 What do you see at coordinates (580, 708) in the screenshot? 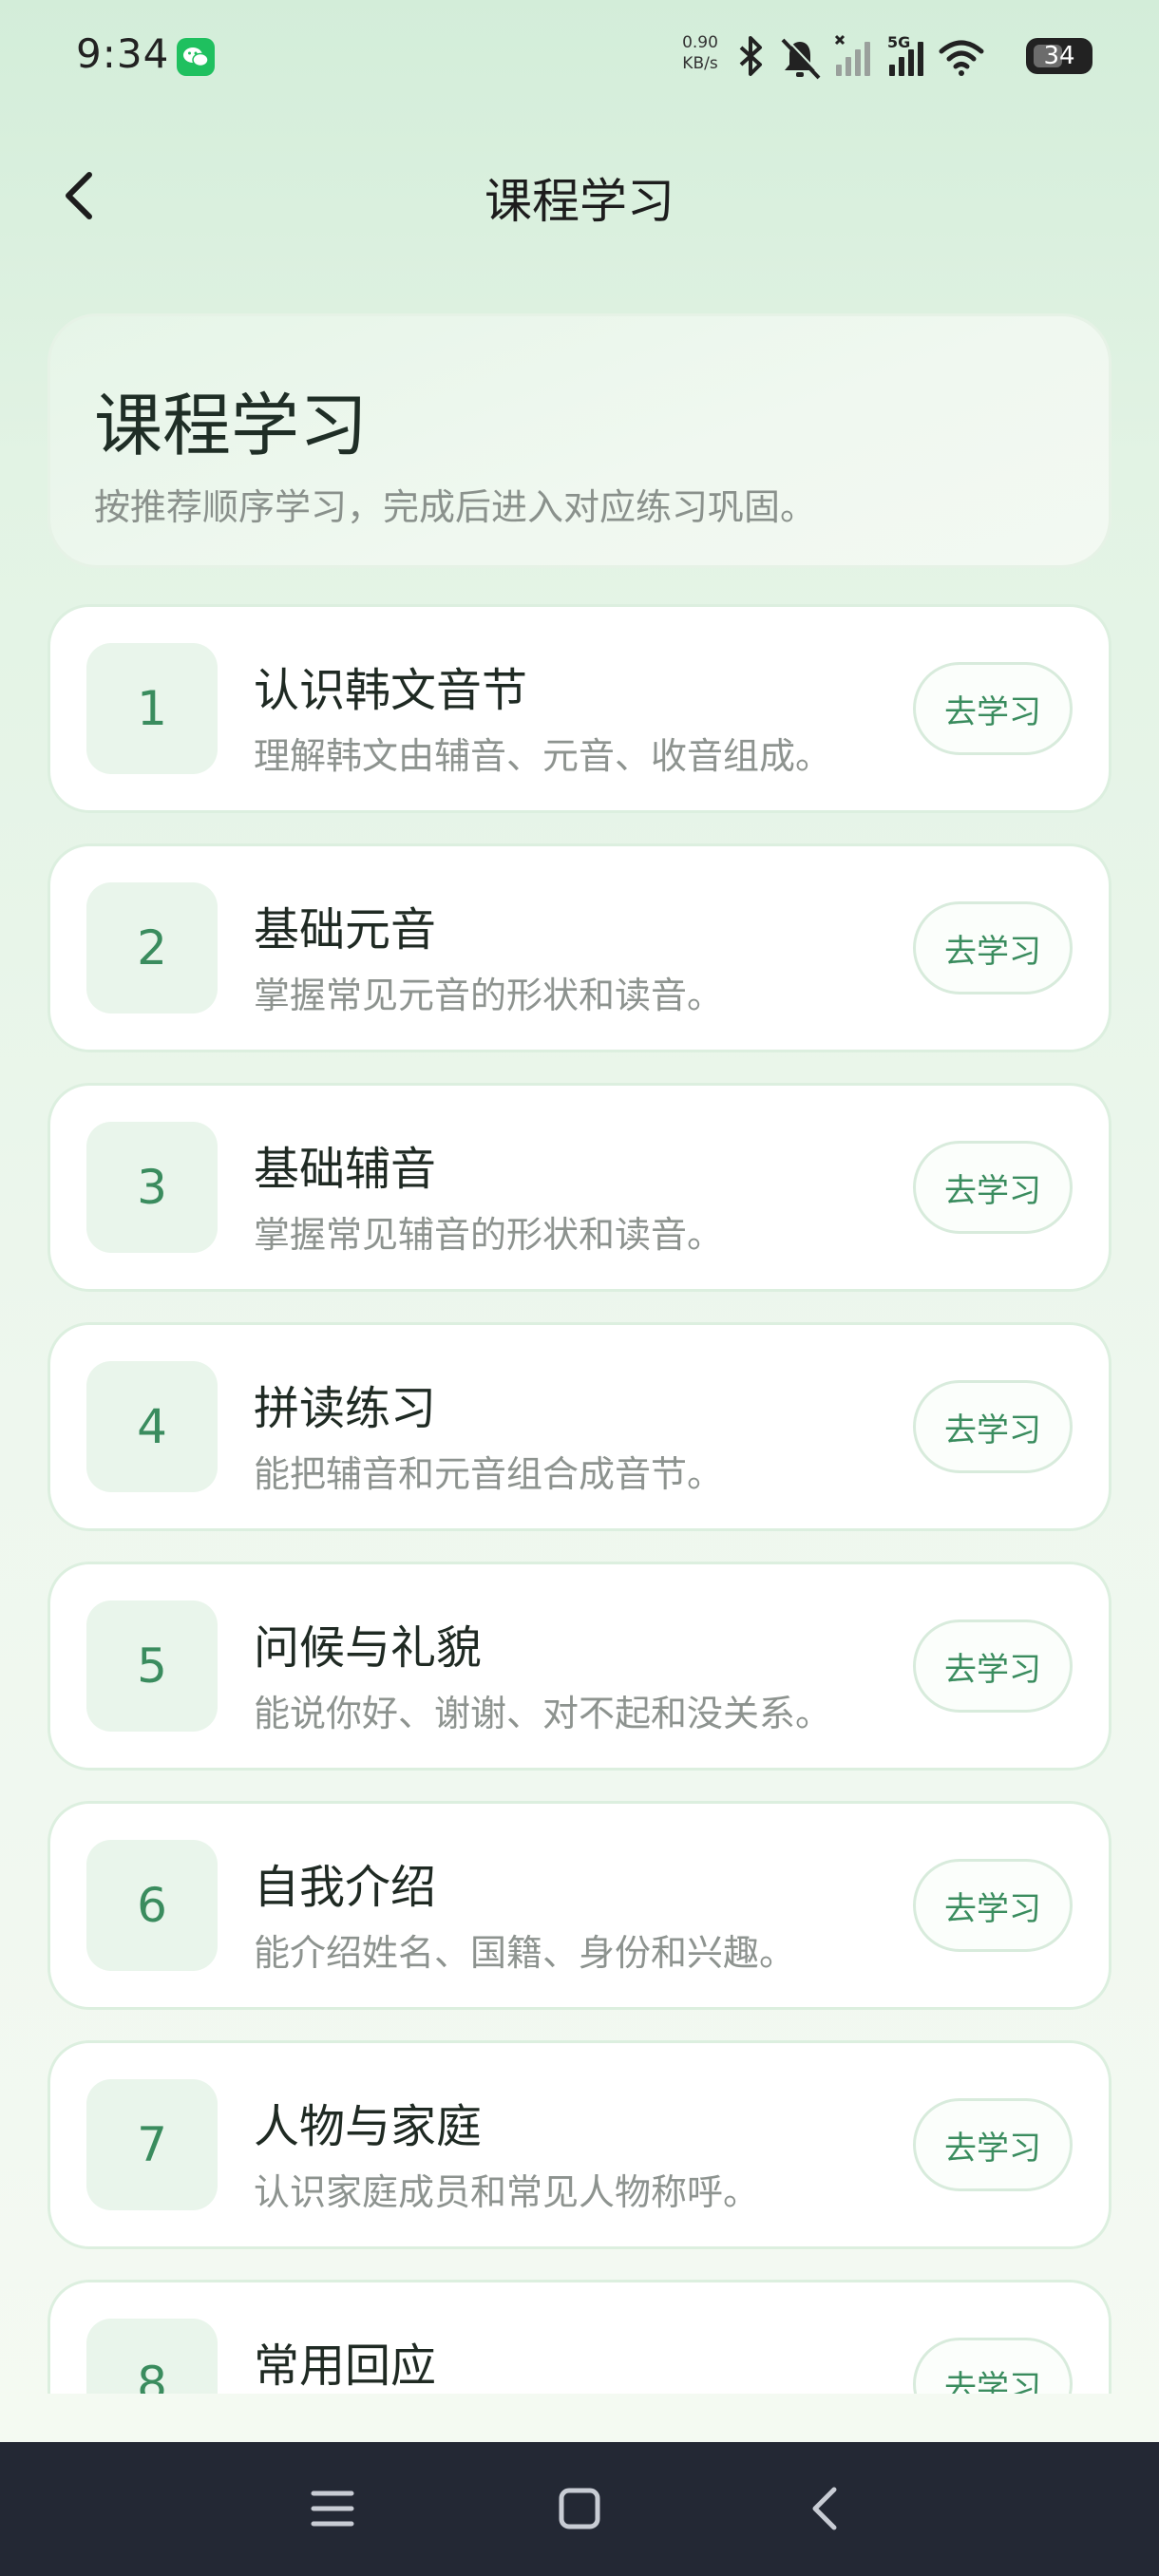
I see `course-card: 1 认识韩文音节 理解韩文由辅音、元音、收音组成。 去学习` at bounding box center [580, 708].